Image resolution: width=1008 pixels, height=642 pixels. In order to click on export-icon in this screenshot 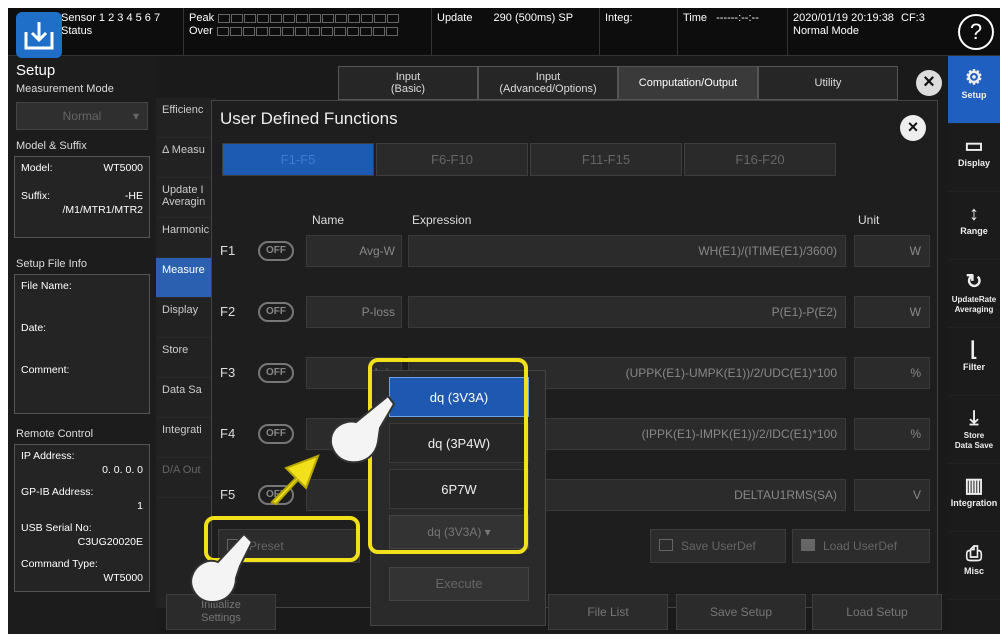, I will do `click(666, 545)`.